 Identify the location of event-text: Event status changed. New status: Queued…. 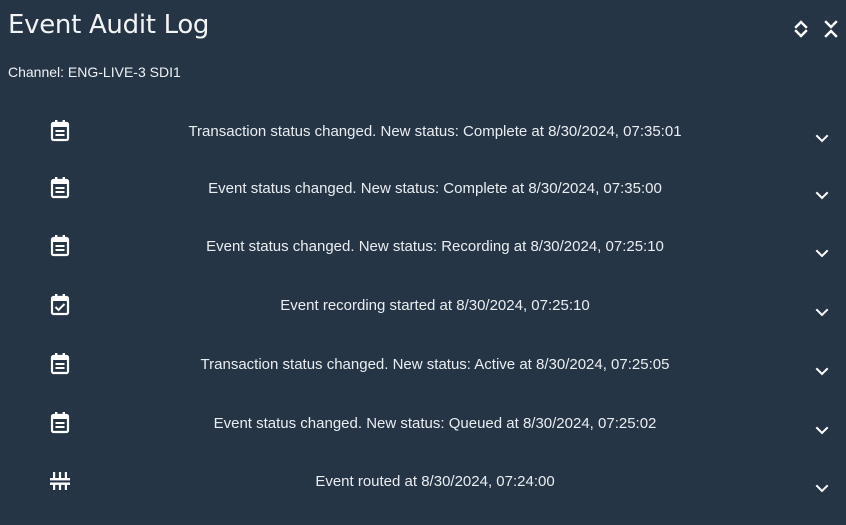
(435, 423).